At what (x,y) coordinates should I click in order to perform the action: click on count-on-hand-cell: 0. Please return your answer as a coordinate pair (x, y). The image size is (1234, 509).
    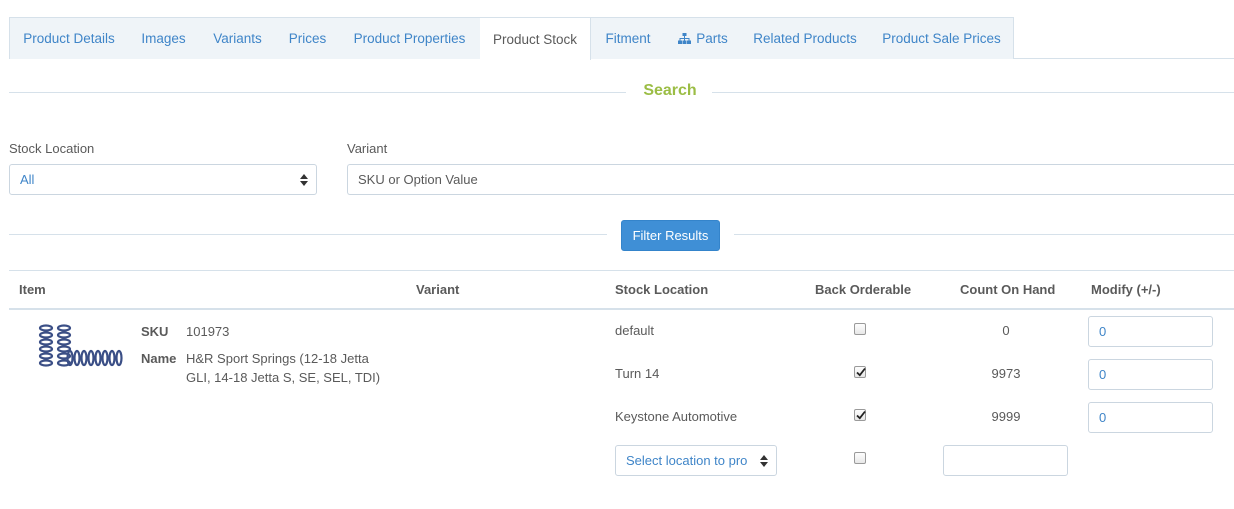
    Looking at the image, I should click on (1006, 330).